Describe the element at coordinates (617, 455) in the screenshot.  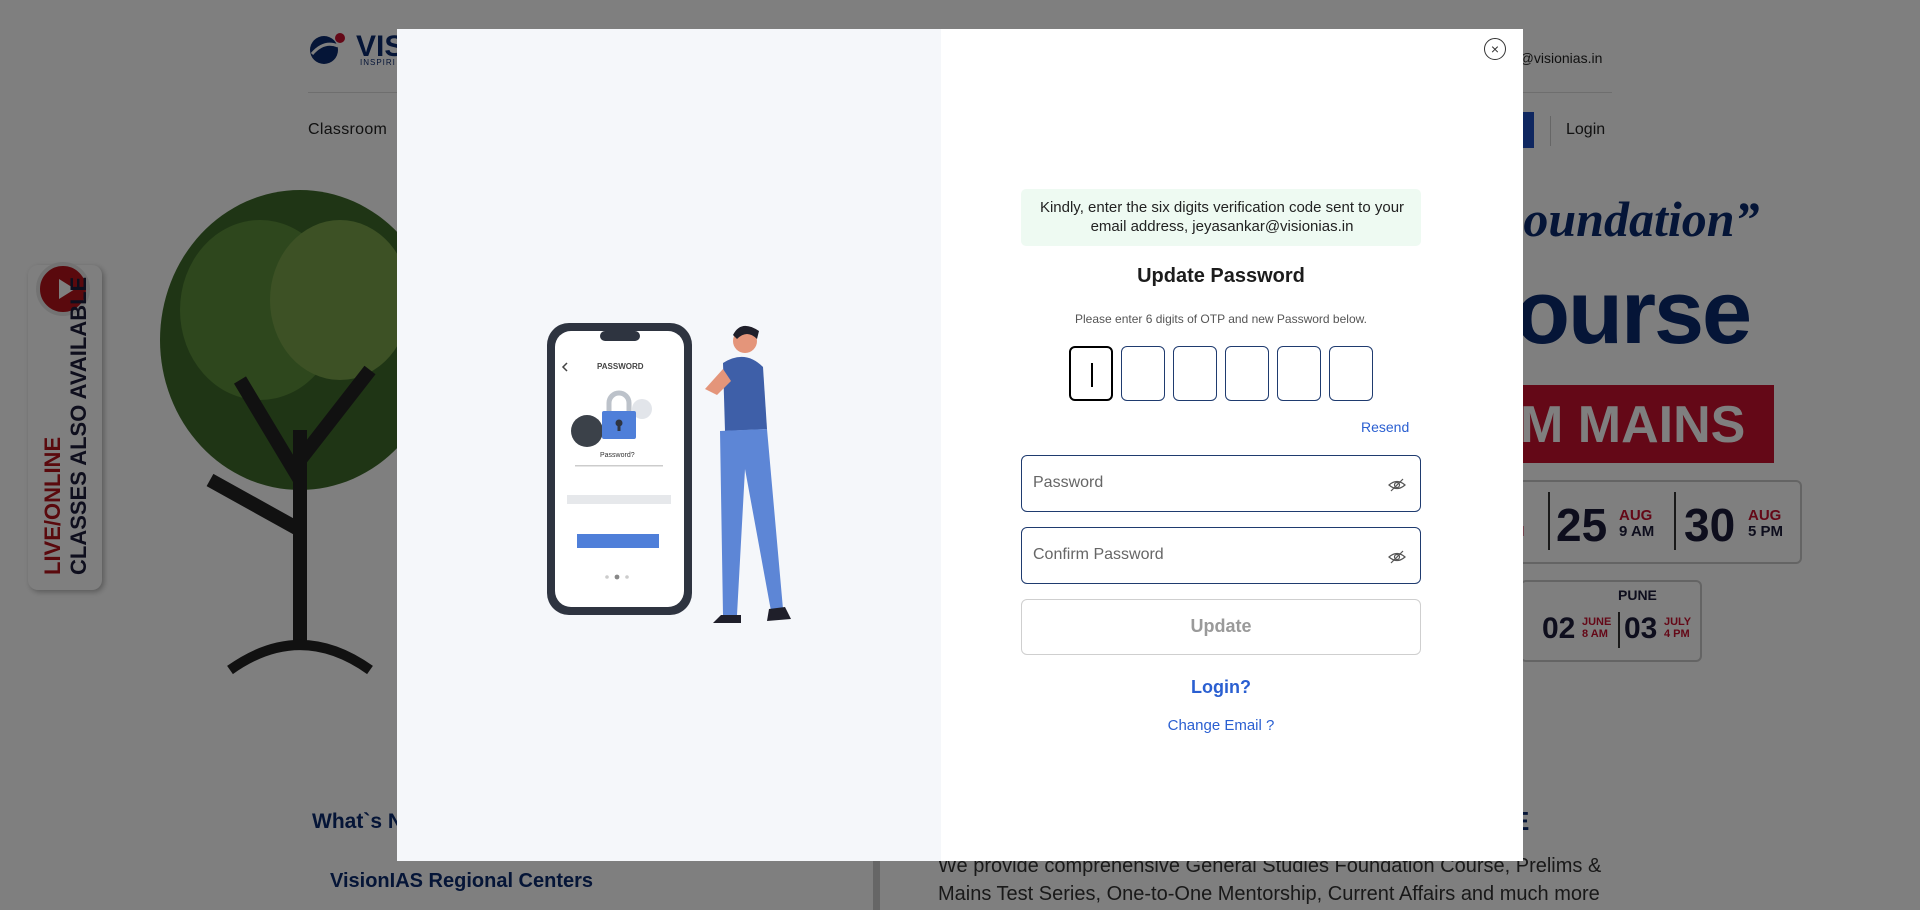
I see `illustration-screen-caption: Password?` at that location.